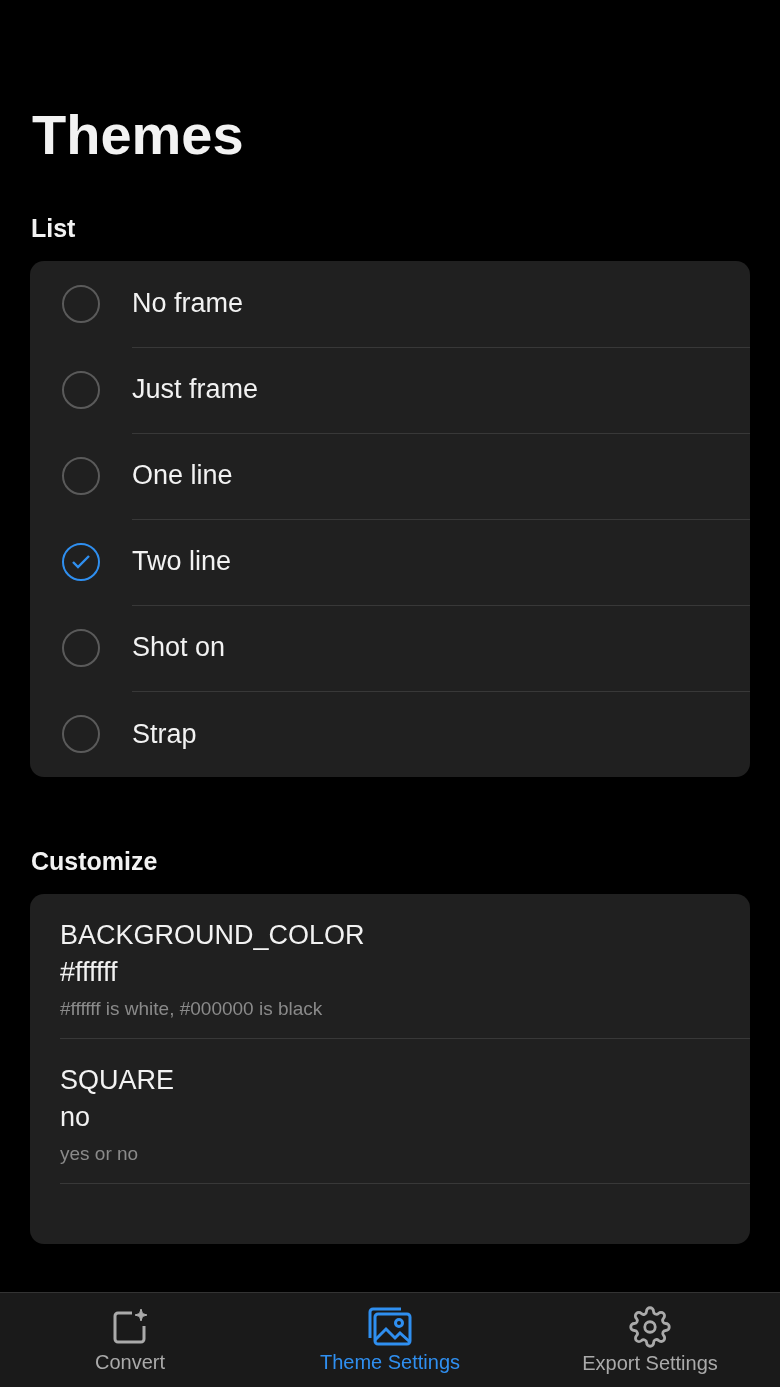 The height and width of the screenshot is (1387, 780). Describe the element at coordinates (405, 972) in the screenshot. I see `setting-value: #ffffff` at that location.